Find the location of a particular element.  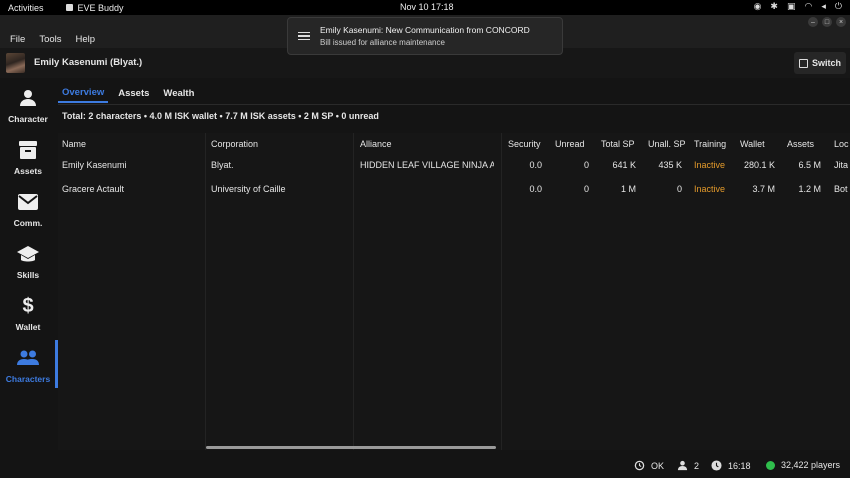

header-training: Training is located at coordinates (716, 144).